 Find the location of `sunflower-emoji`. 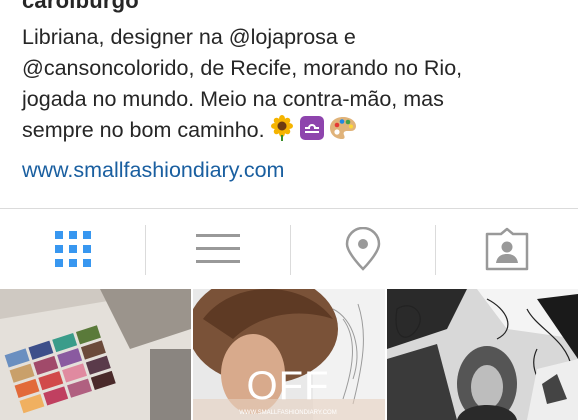

sunflower-emoji is located at coordinates (282, 132).